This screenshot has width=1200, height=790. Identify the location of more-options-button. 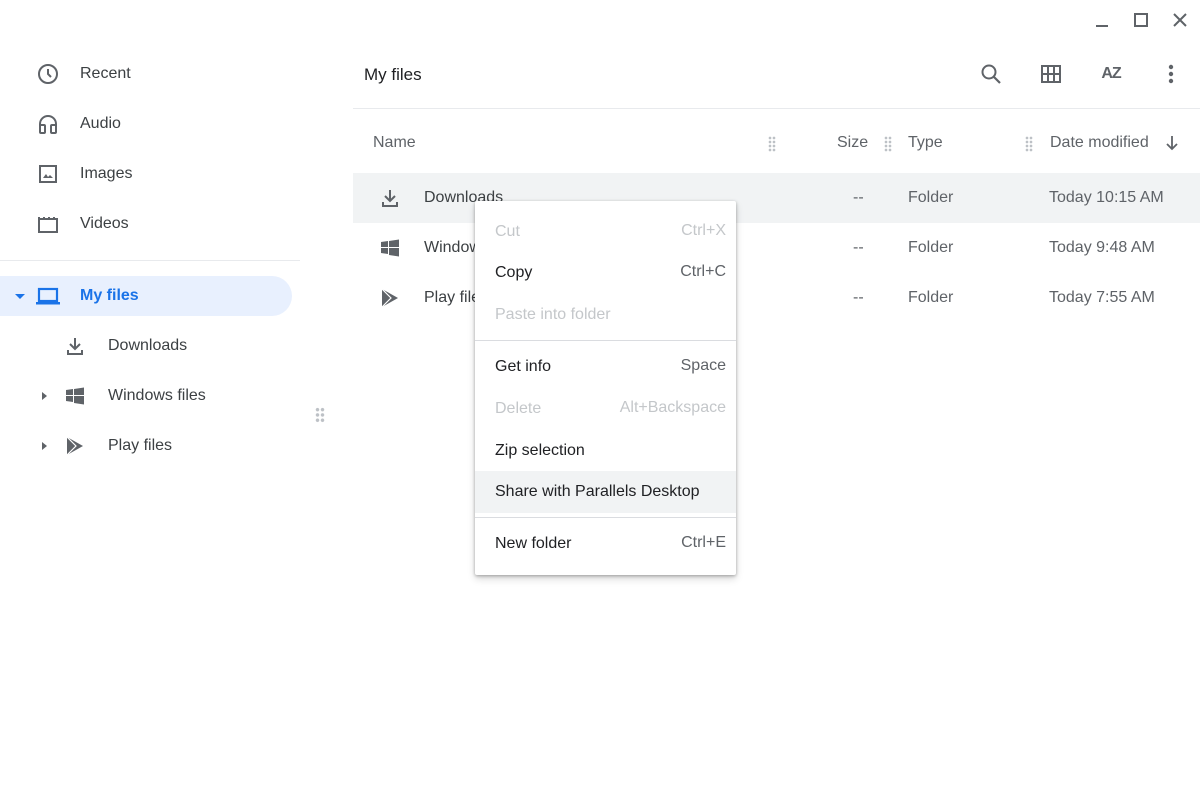
(1171, 74).